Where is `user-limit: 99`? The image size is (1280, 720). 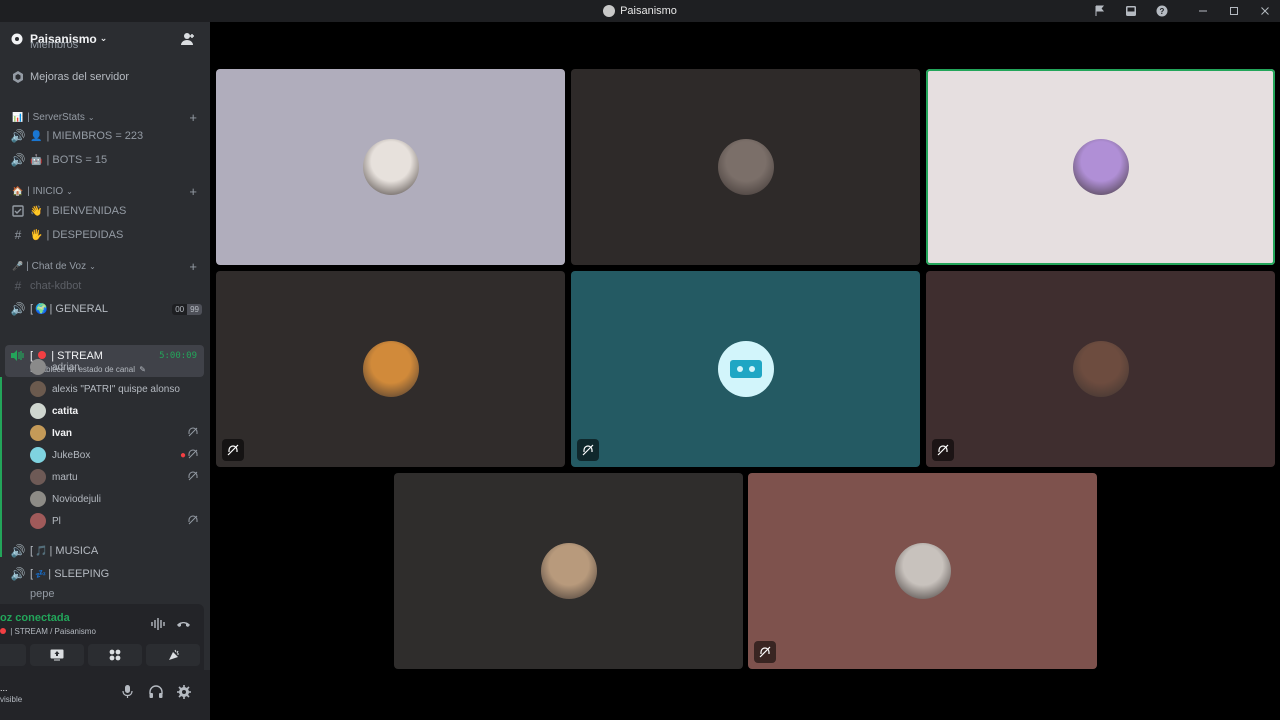
user-limit: 99 is located at coordinates (194, 309).